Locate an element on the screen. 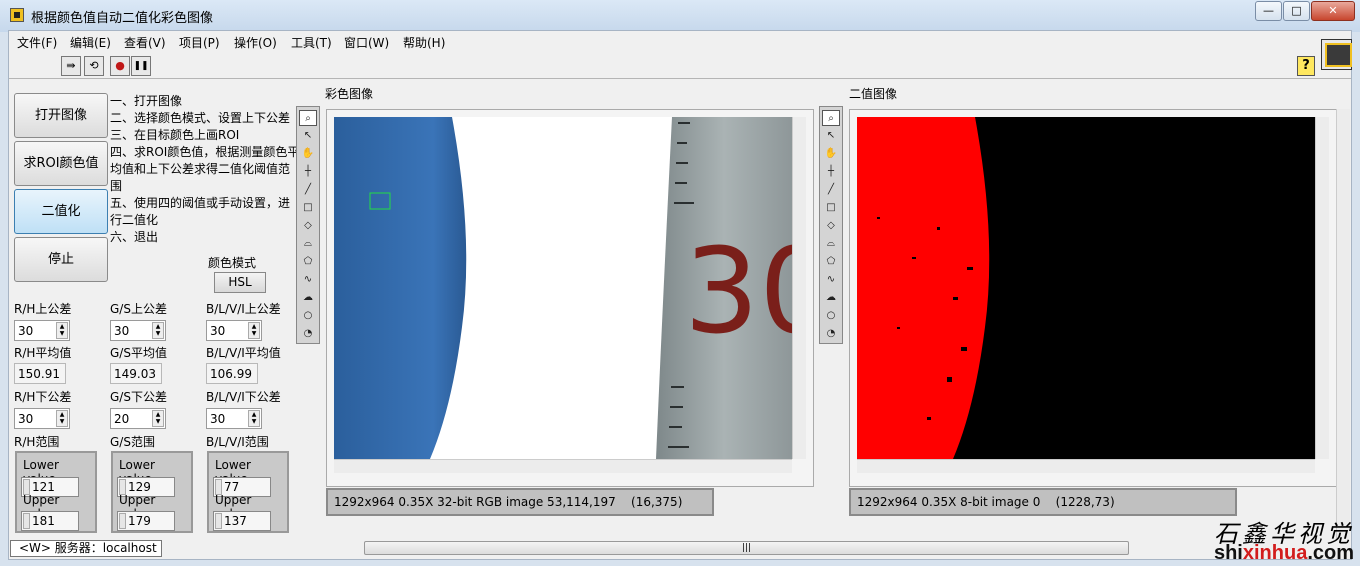 The width and height of the screenshot is (1360, 566). pause-icon: ❚❚ is located at coordinates (141, 66).